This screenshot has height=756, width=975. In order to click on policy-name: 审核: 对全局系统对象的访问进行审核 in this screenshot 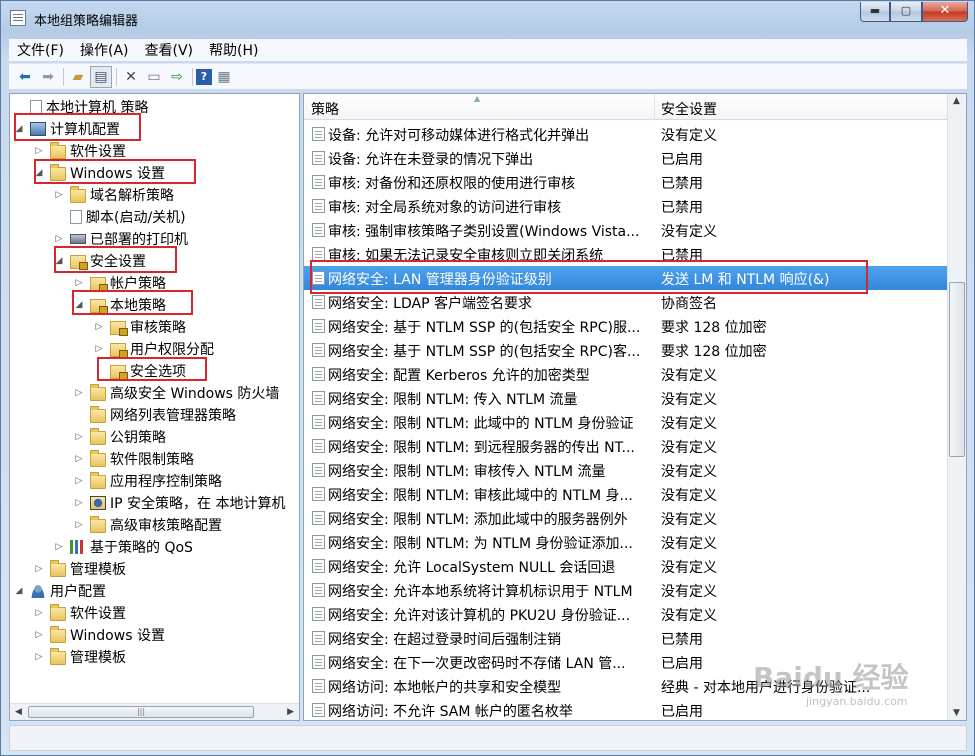, I will do `click(445, 208)`.